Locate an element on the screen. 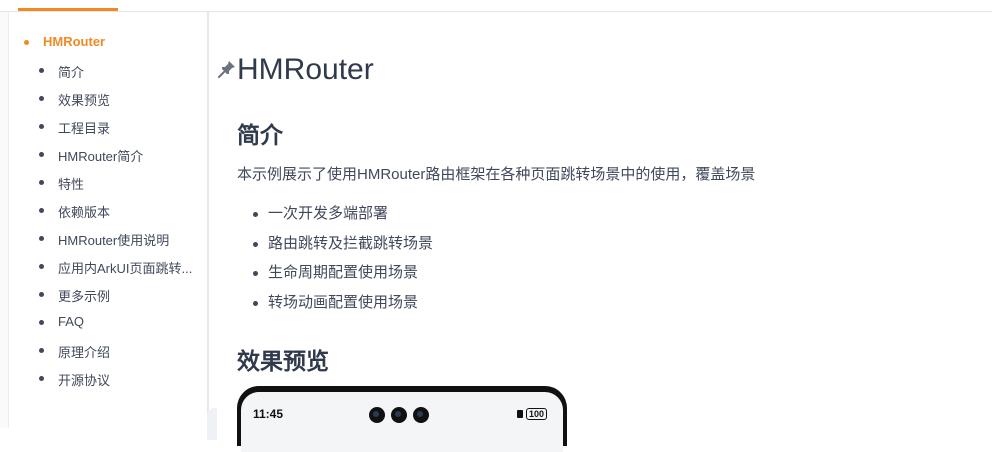  section-heading-preview: 效果预览 is located at coordinates (283, 361).